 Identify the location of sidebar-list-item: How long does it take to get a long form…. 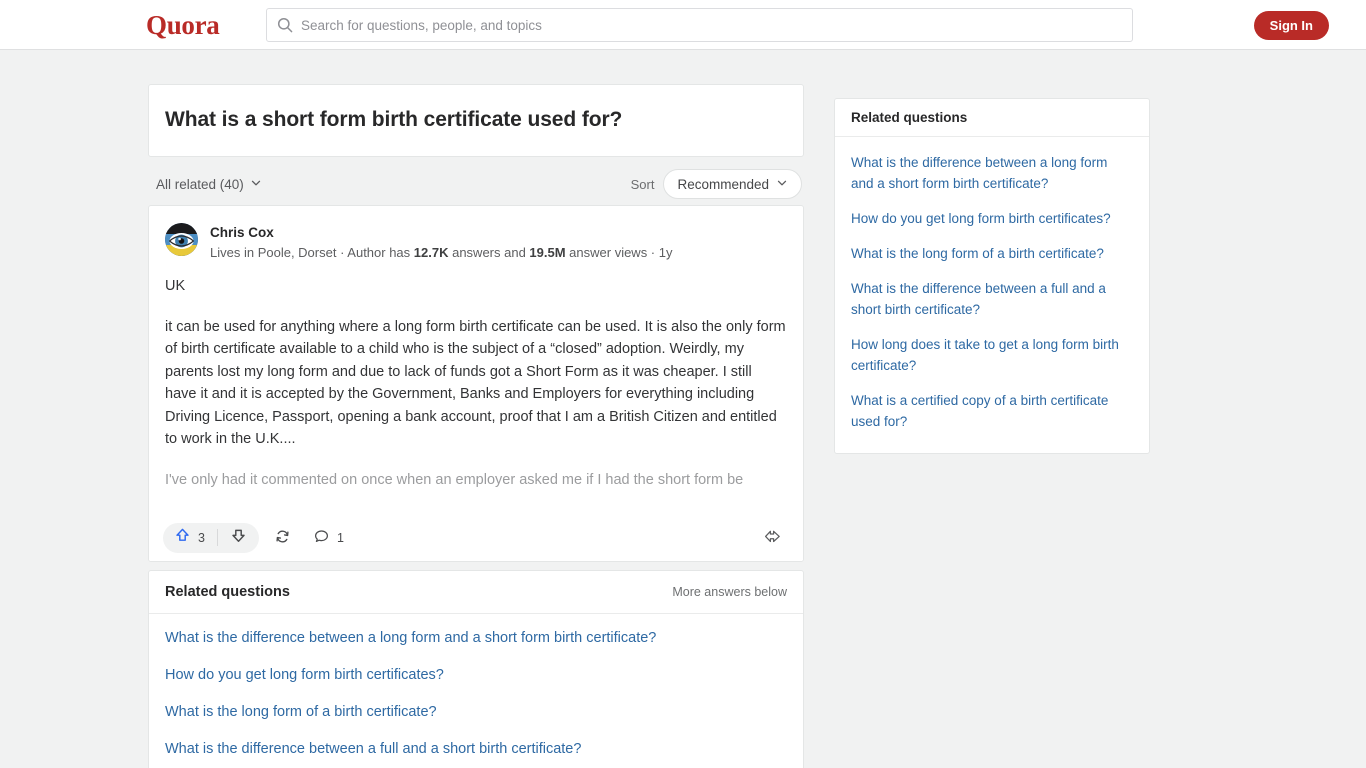
(992, 355).